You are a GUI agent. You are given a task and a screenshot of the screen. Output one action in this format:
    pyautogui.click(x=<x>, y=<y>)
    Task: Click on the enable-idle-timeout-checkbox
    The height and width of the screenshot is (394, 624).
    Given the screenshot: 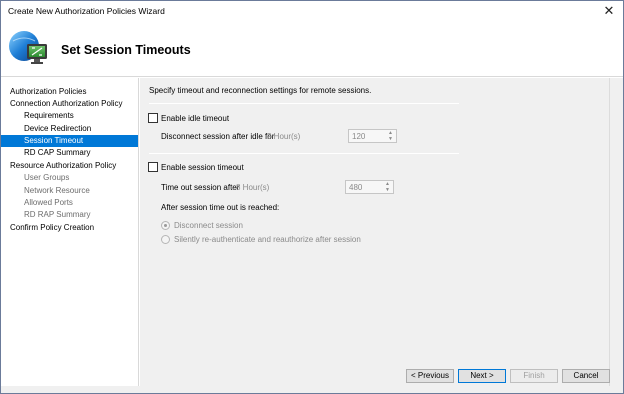 What is the action you would take?
    pyautogui.click(x=153, y=118)
    